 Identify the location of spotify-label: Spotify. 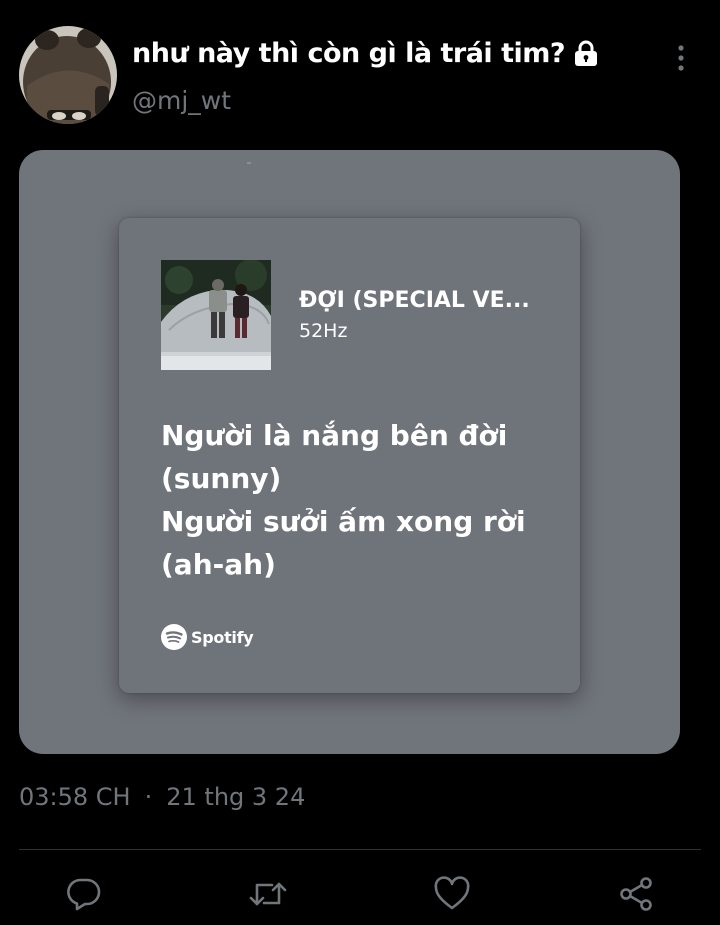
(222, 637).